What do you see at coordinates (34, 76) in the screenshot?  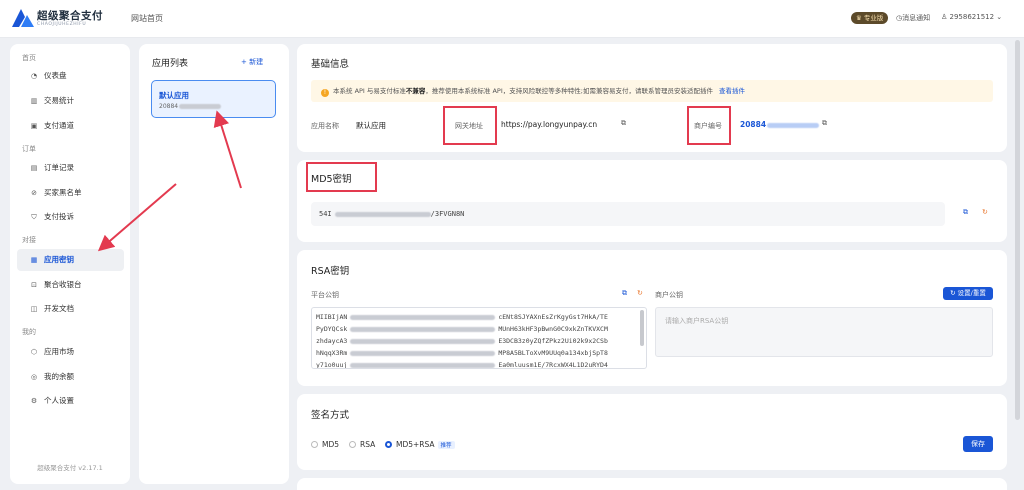 I see `dashboard-icon: ◔` at bounding box center [34, 76].